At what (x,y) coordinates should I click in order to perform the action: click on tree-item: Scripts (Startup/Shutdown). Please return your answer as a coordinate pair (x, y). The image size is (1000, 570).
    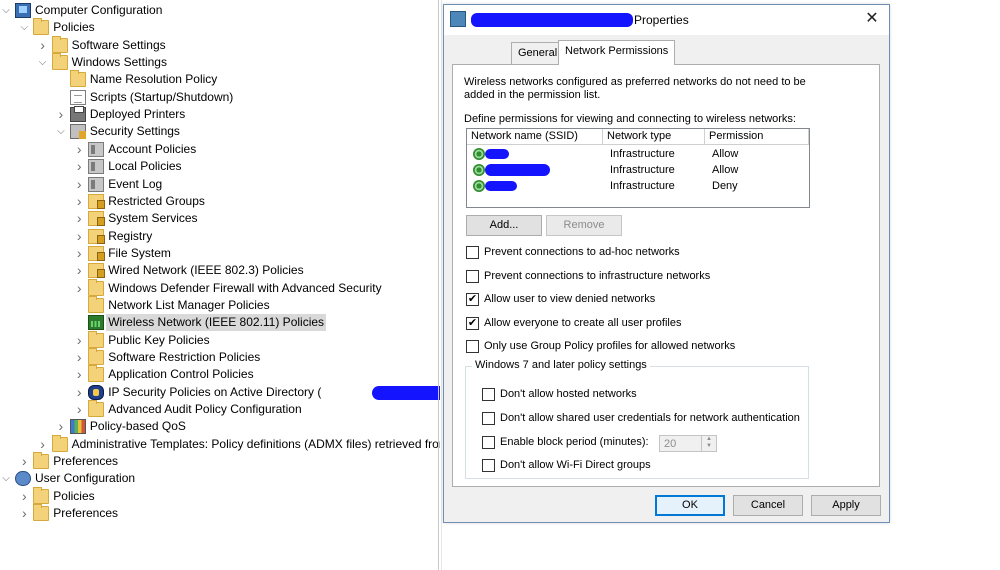
    Looking at the image, I should click on (220, 97).